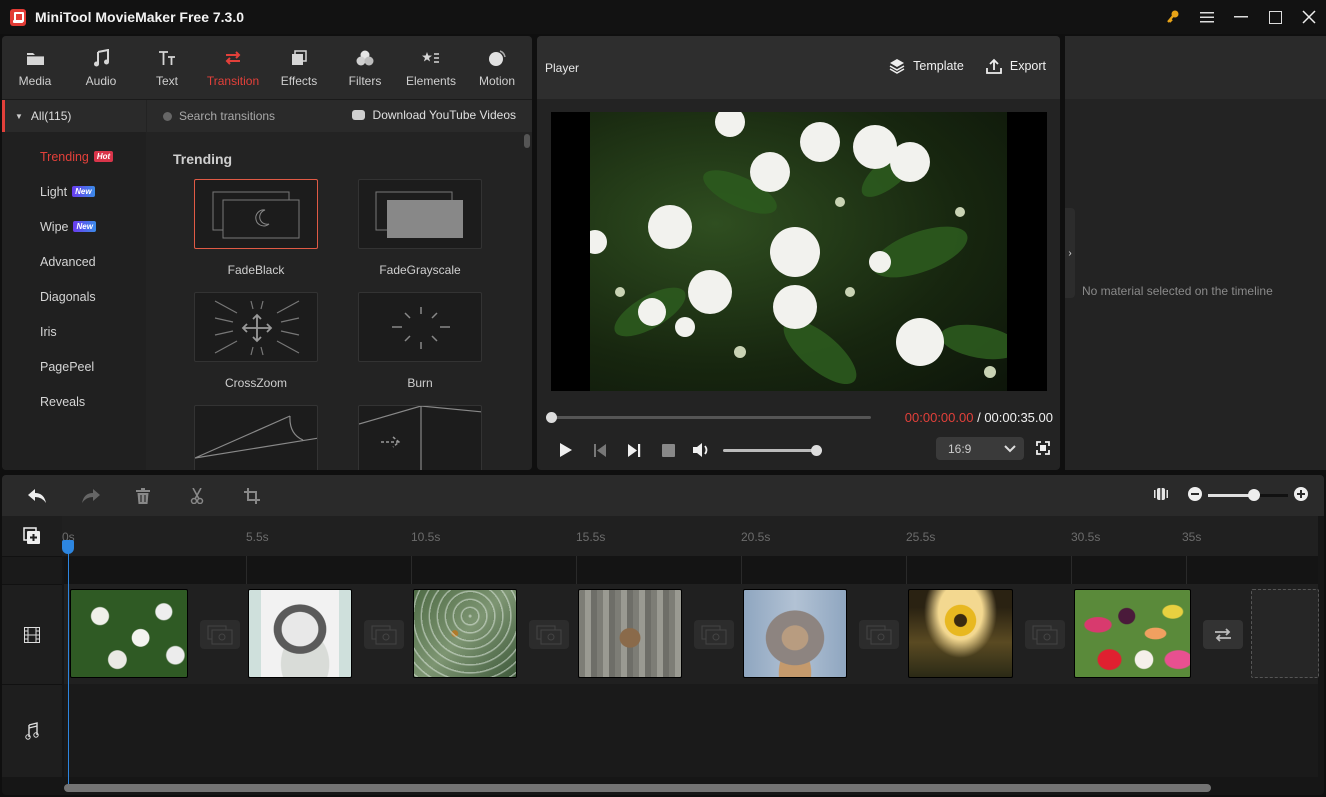 The width and height of the screenshot is (1326, 797). What do you see at coordinates (55, 495) in the screenshot?
I see `undo-button` at bounding box center [55, 495].